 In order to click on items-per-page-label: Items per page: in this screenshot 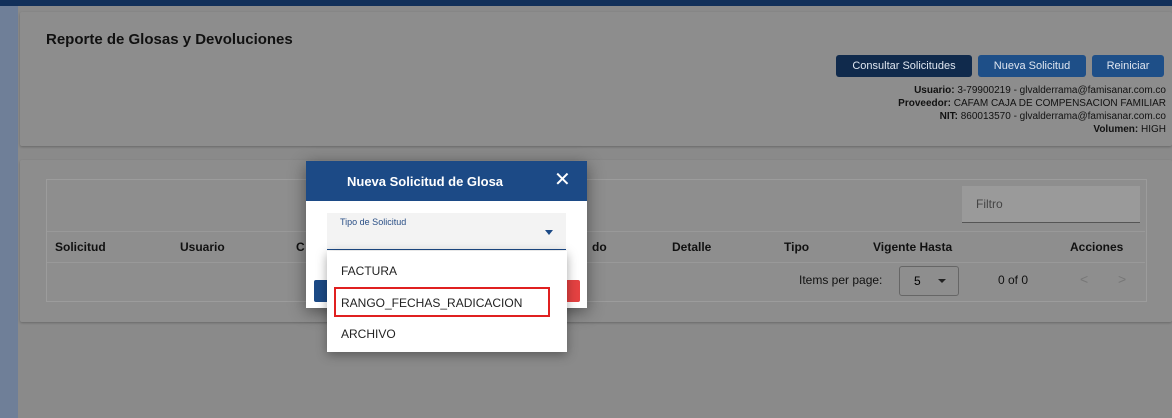, I will do `click(841, 280)`.